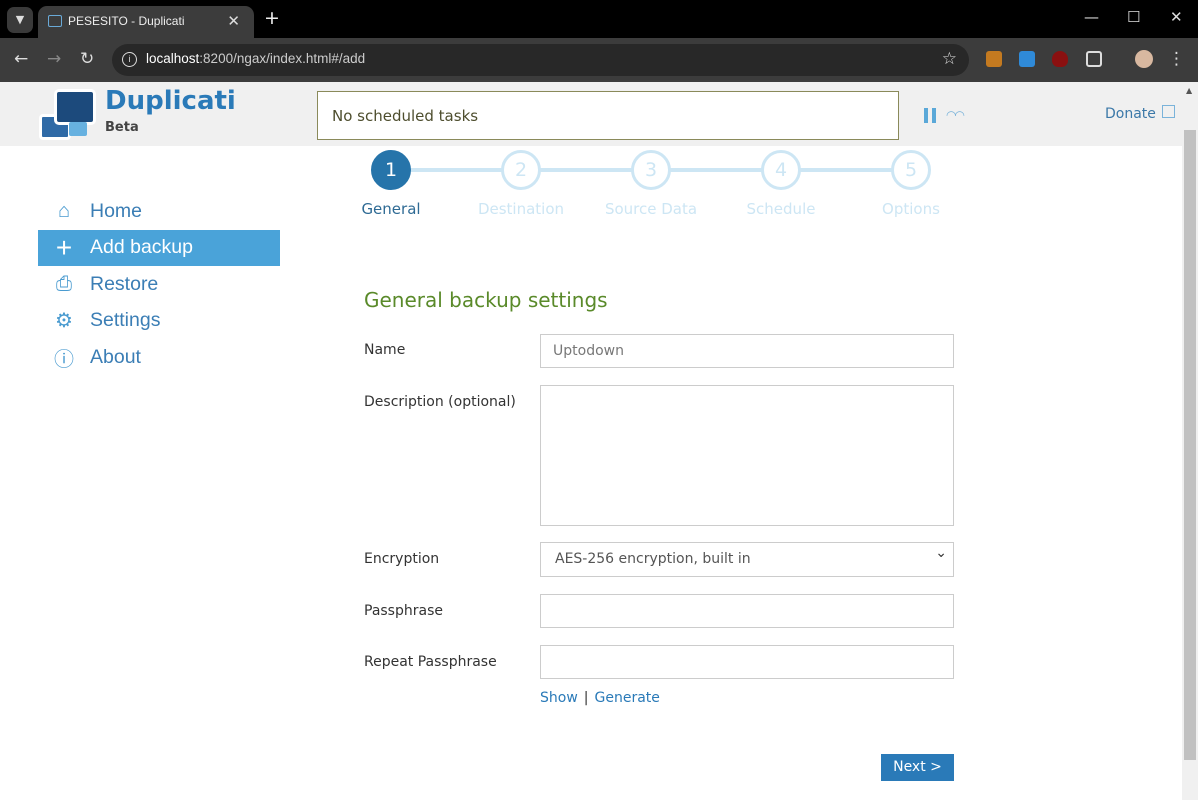 The image size is (1198, 800). What do you see at coordinates (159, 211) in the screenshot?
I see `sidebar-item-home: ⌂ Home` at bounding box center [159, 211].